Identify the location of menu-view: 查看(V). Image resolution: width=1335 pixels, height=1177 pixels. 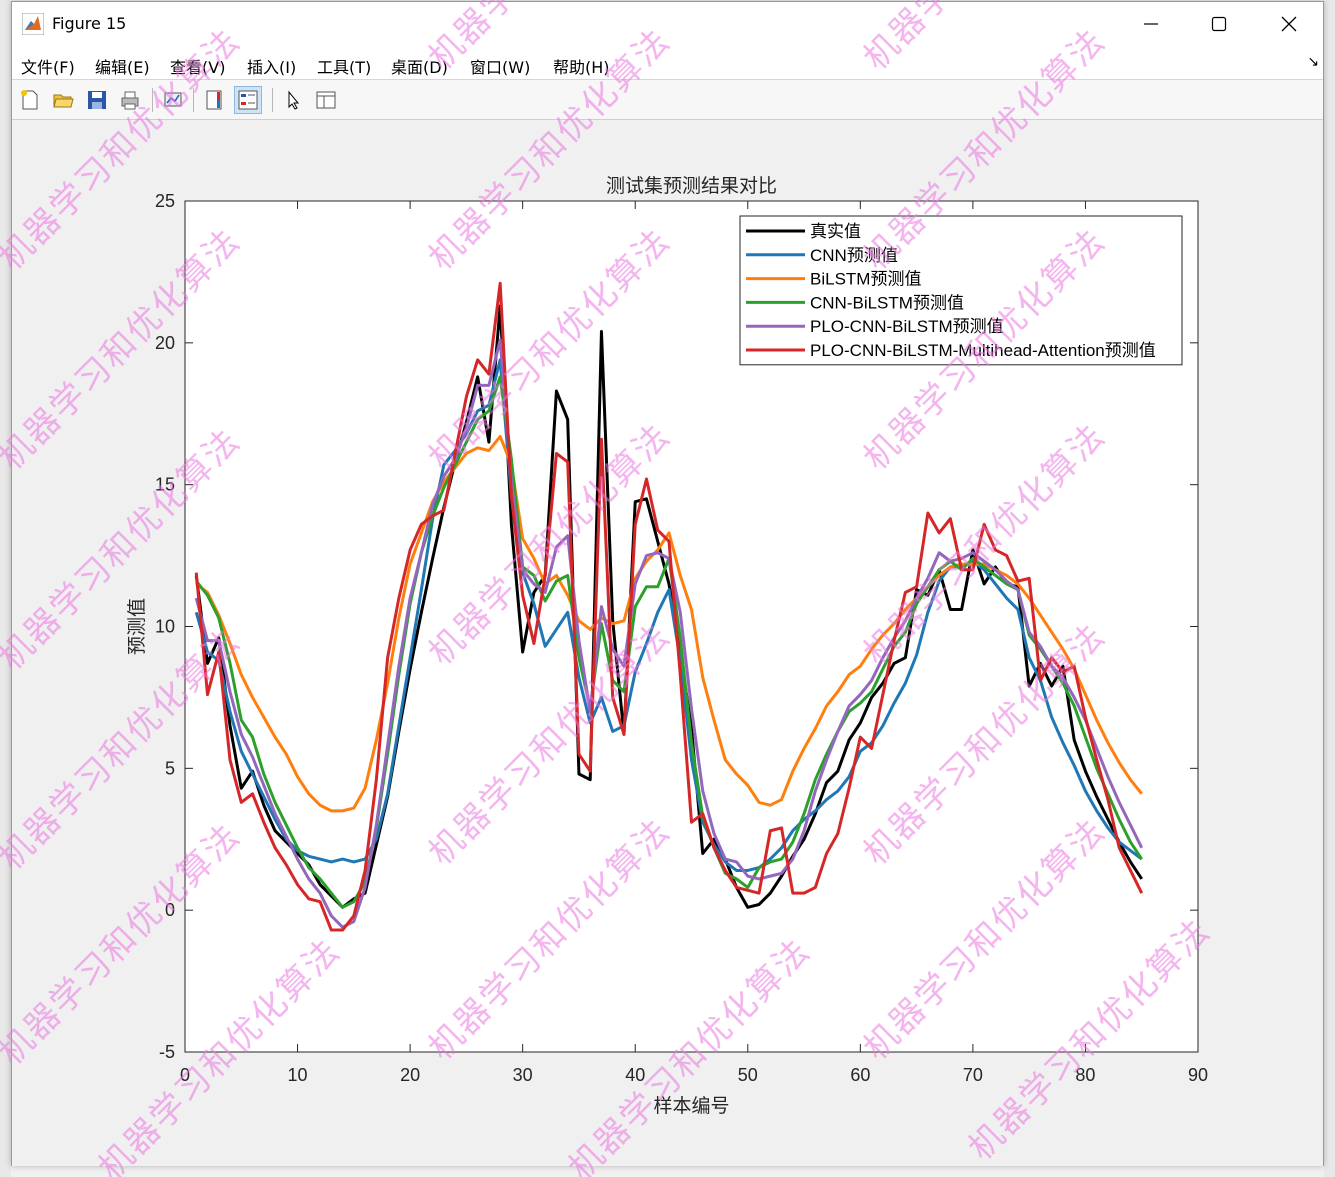
(197, 66).